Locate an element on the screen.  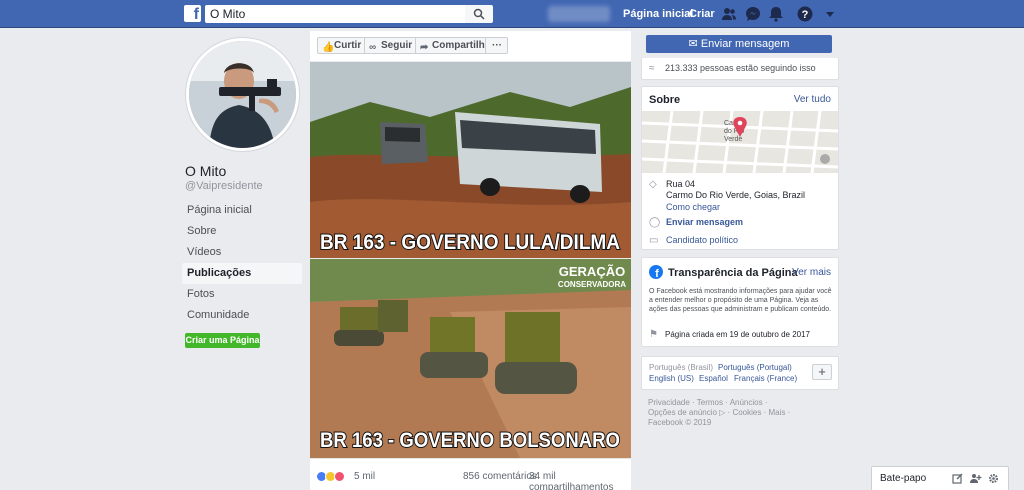
footer-terms-link: Termos is located at coordinates (710, 402).